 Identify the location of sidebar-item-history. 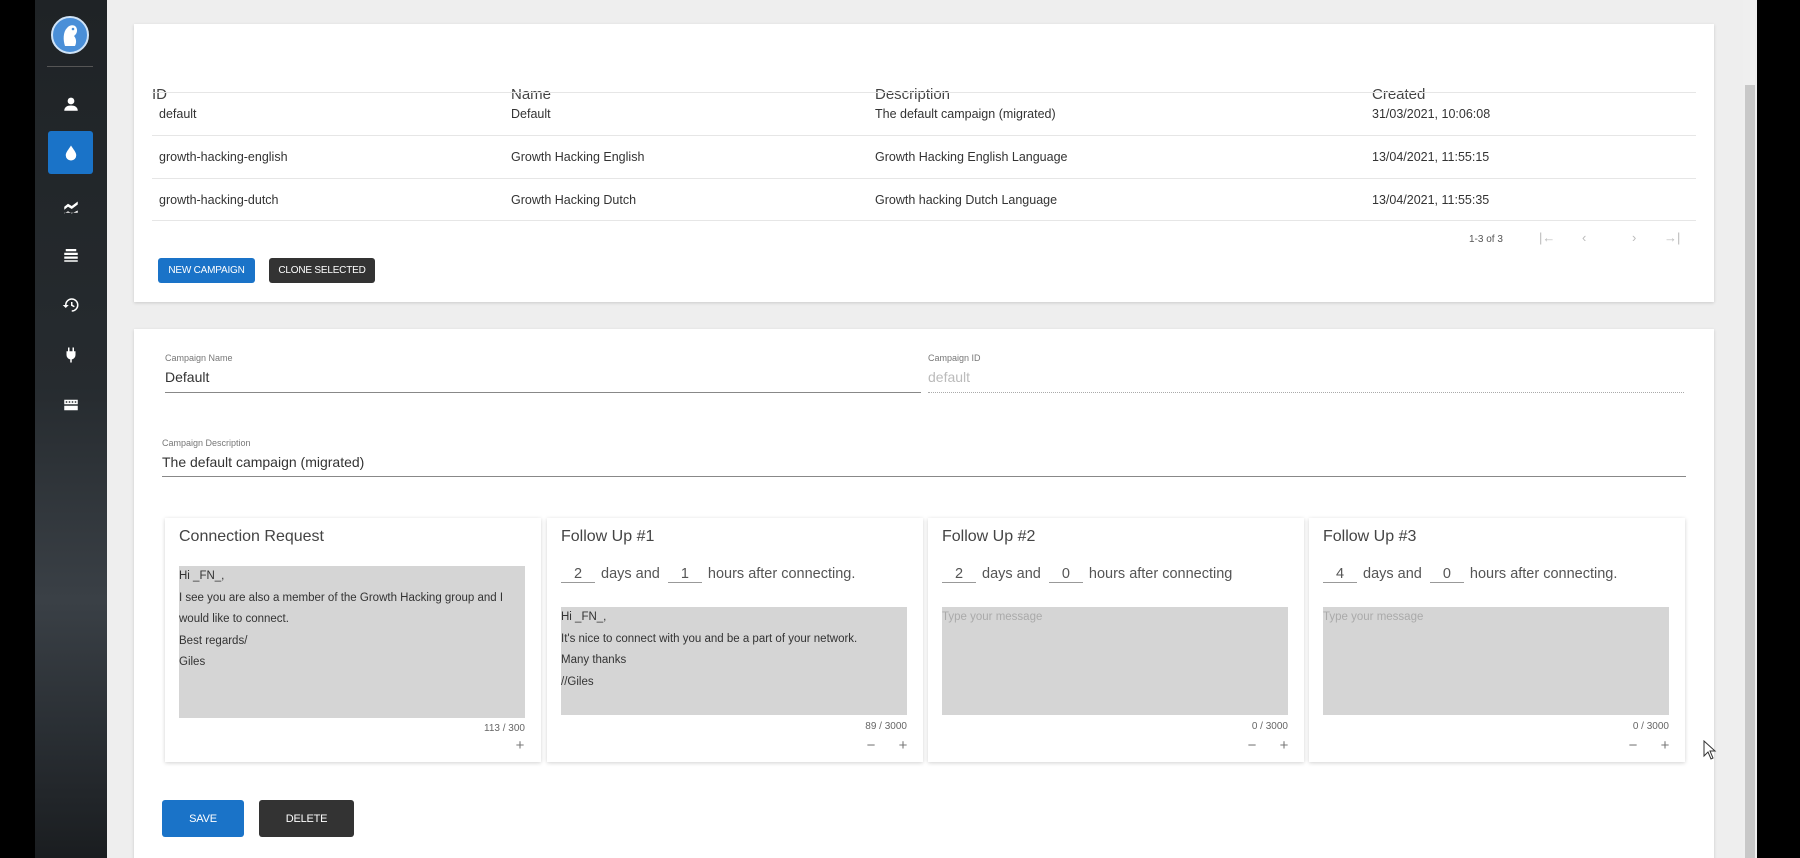
(70, 304).